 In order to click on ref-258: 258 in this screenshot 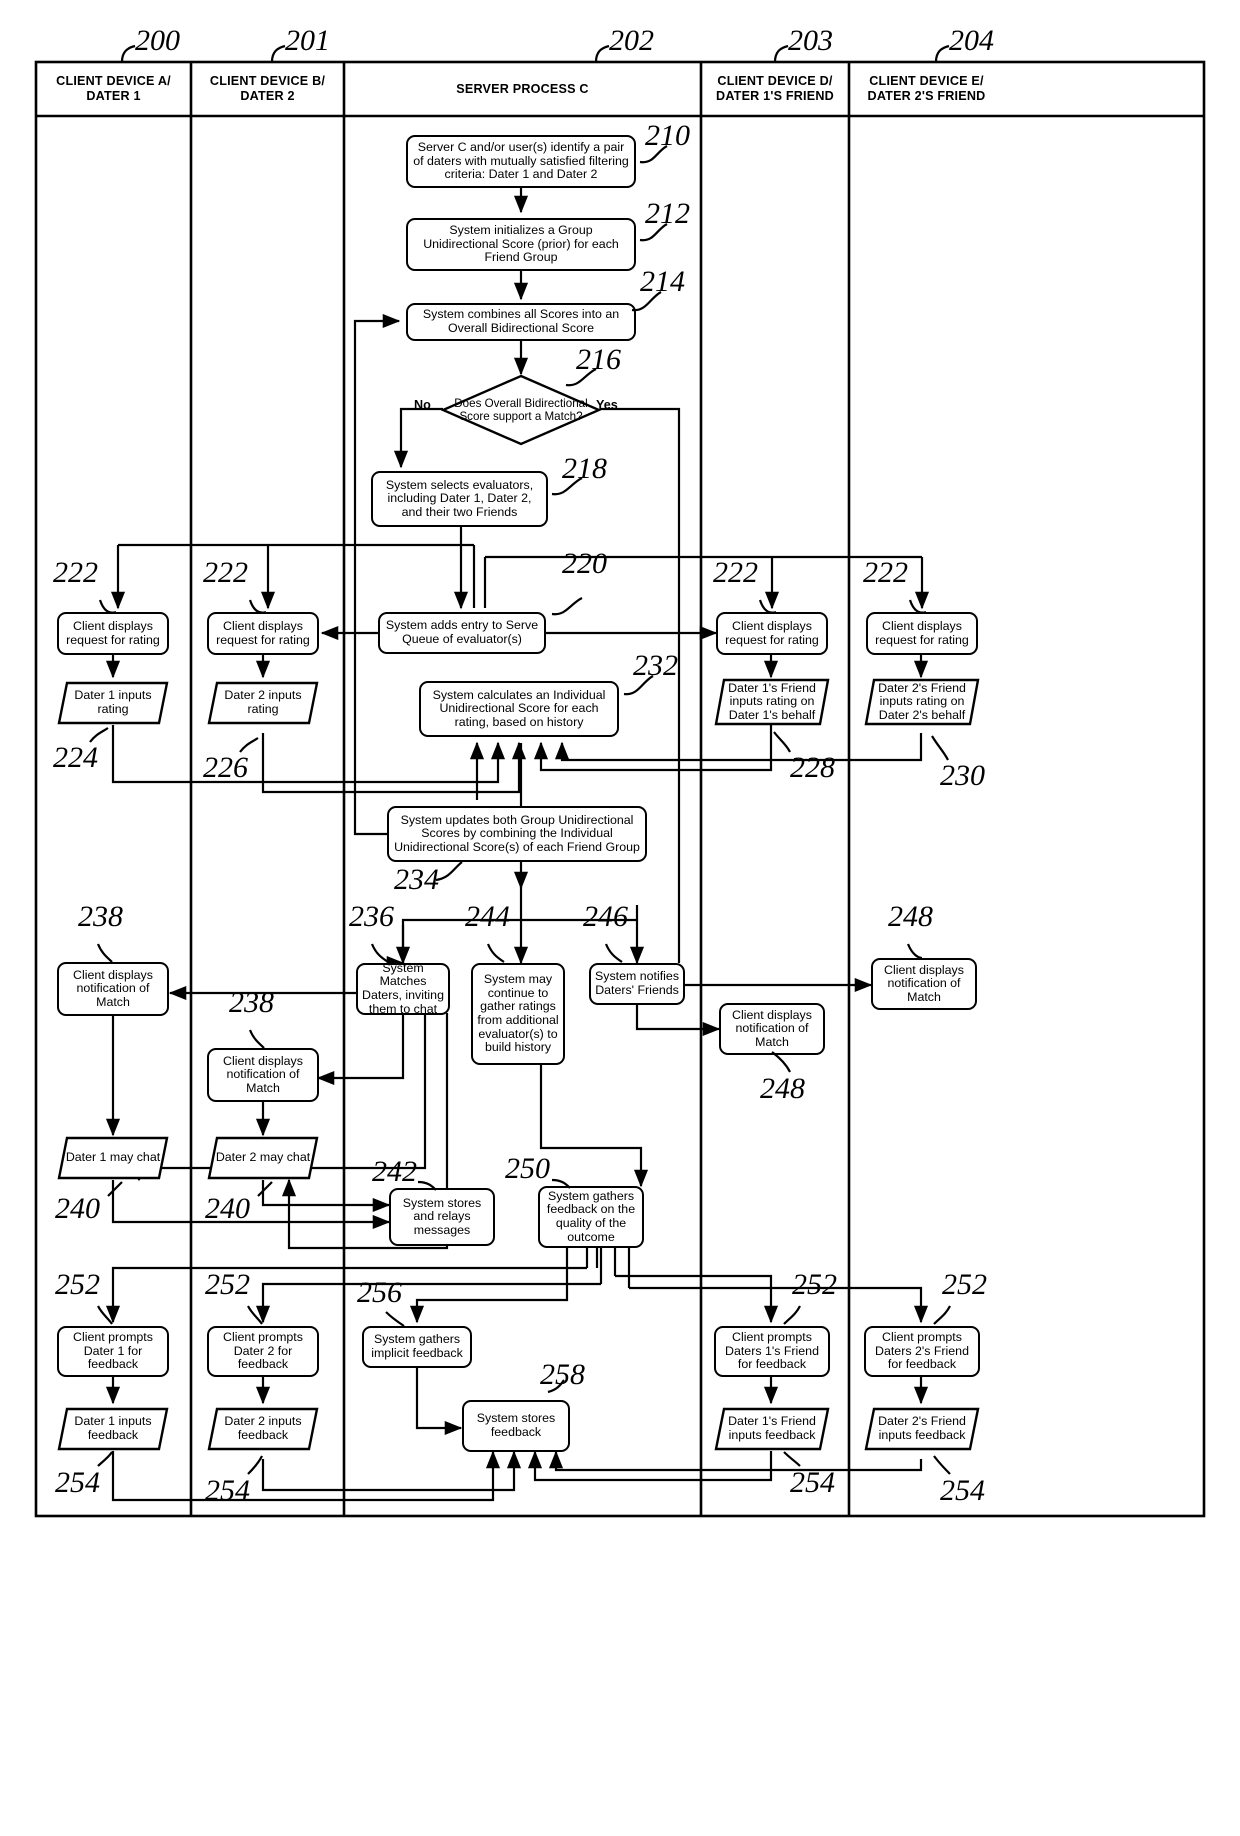, I will do `click(562, 1374)`.